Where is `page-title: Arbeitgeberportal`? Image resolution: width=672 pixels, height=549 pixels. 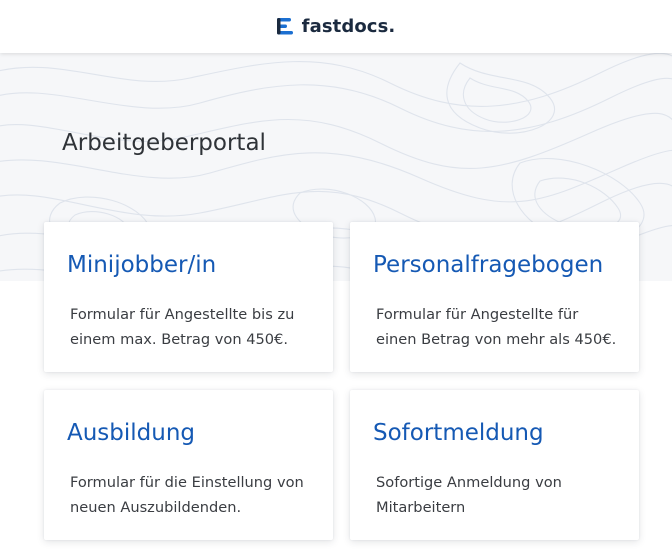
page-title: Arbeitgeberportal is located at coordinates (164, 143).